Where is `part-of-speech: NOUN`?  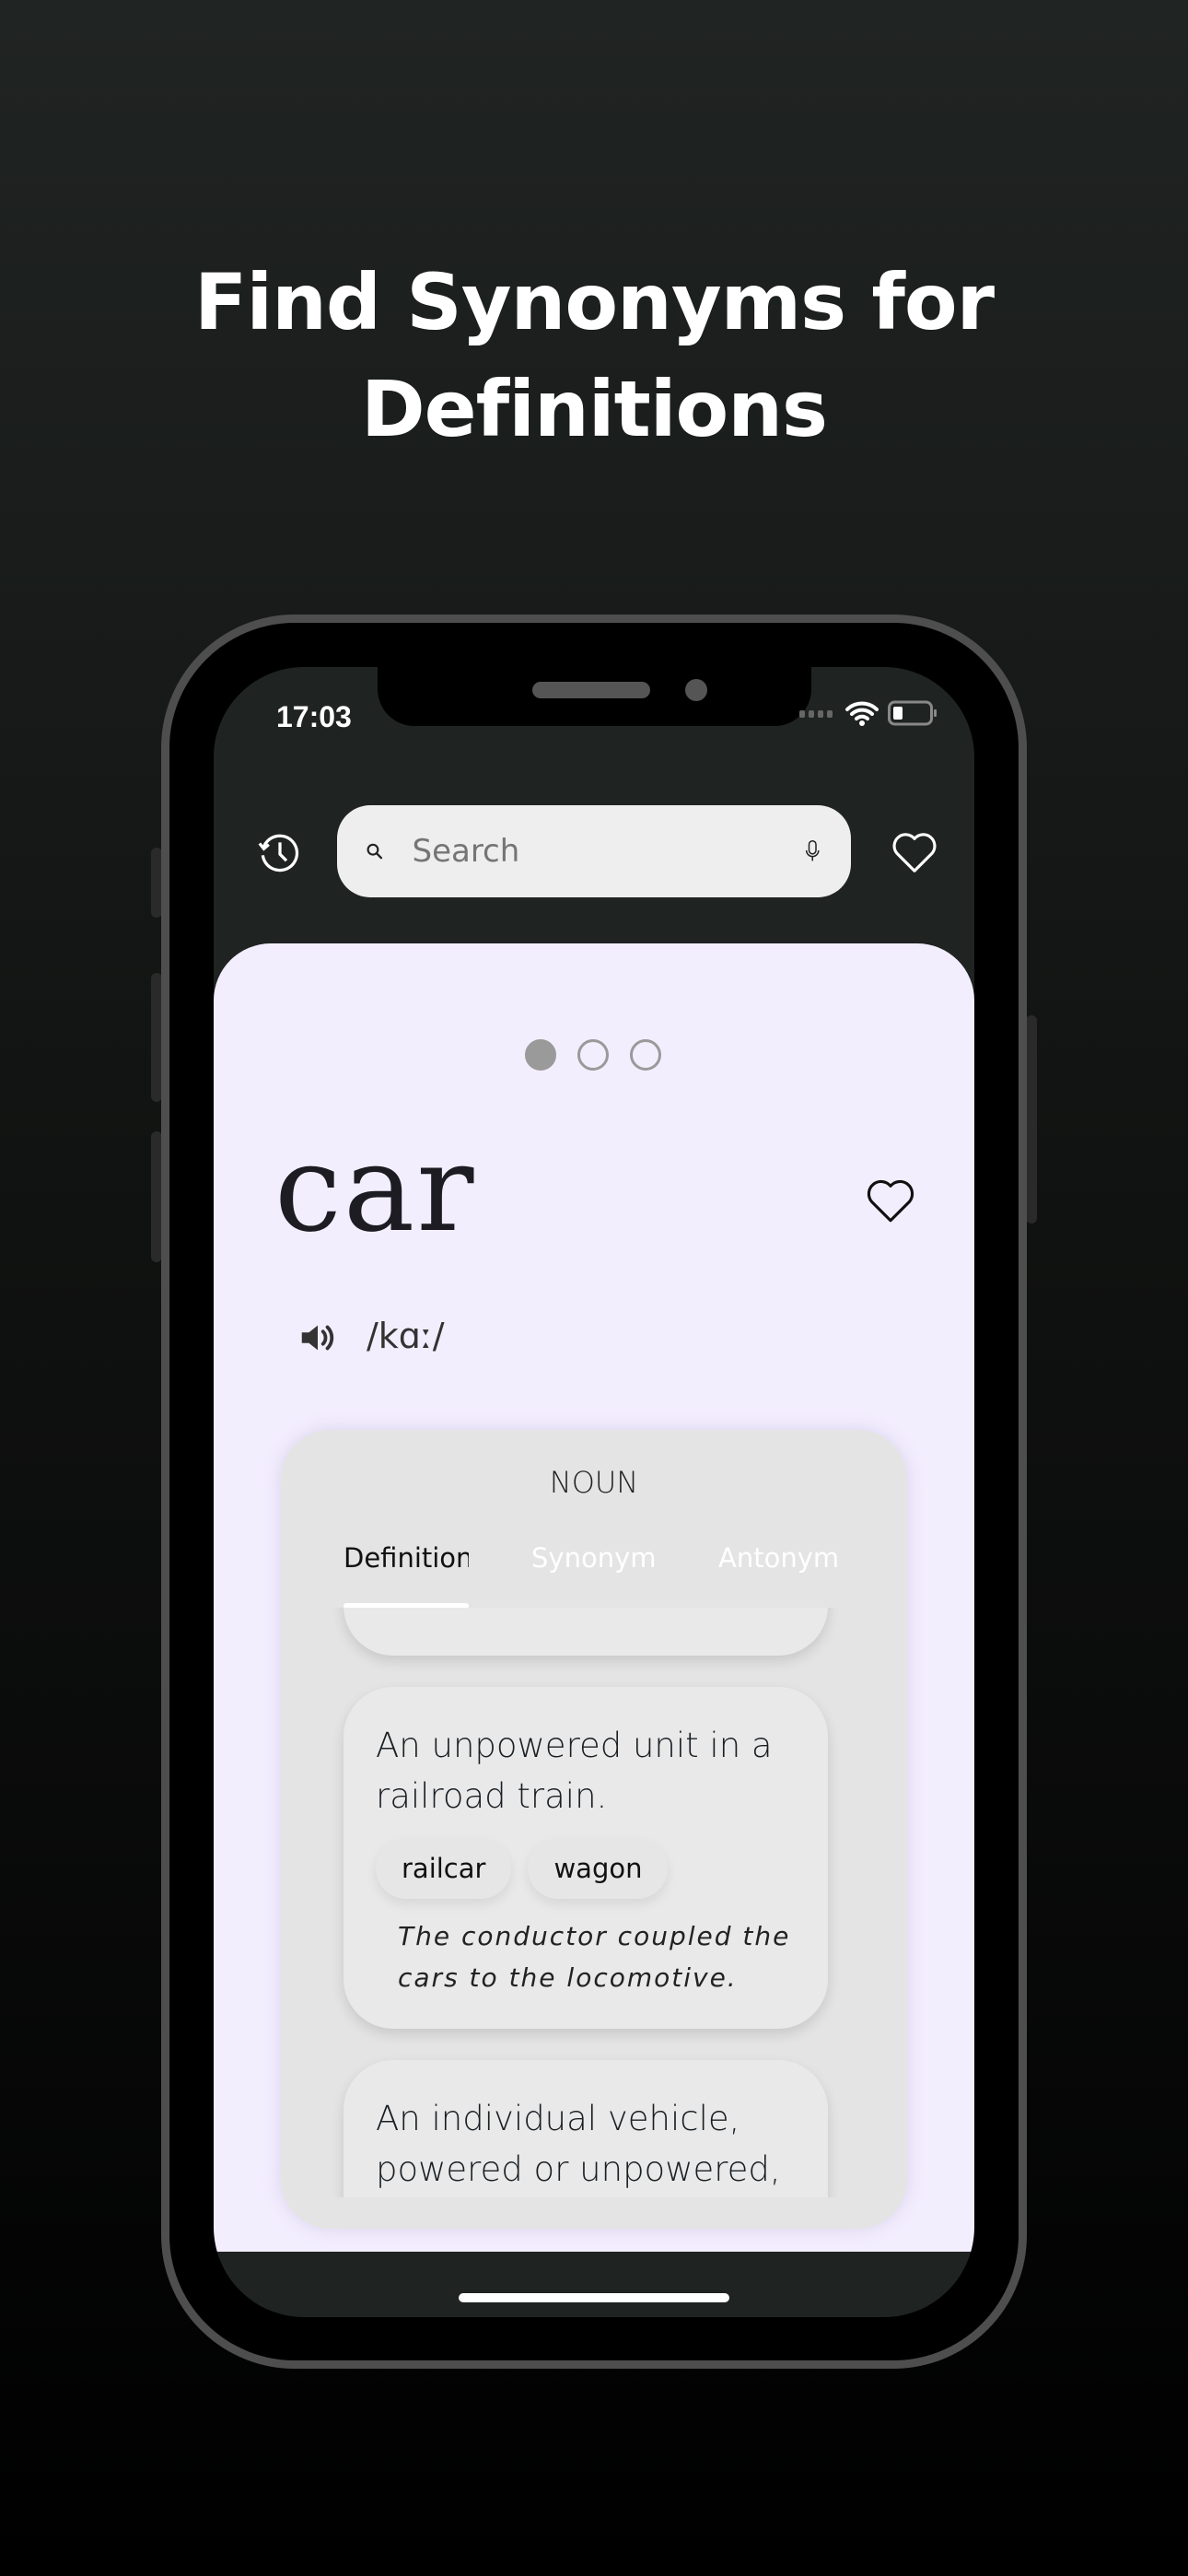
part-of-speech: NOUN is located at coordinates (594, 1482).